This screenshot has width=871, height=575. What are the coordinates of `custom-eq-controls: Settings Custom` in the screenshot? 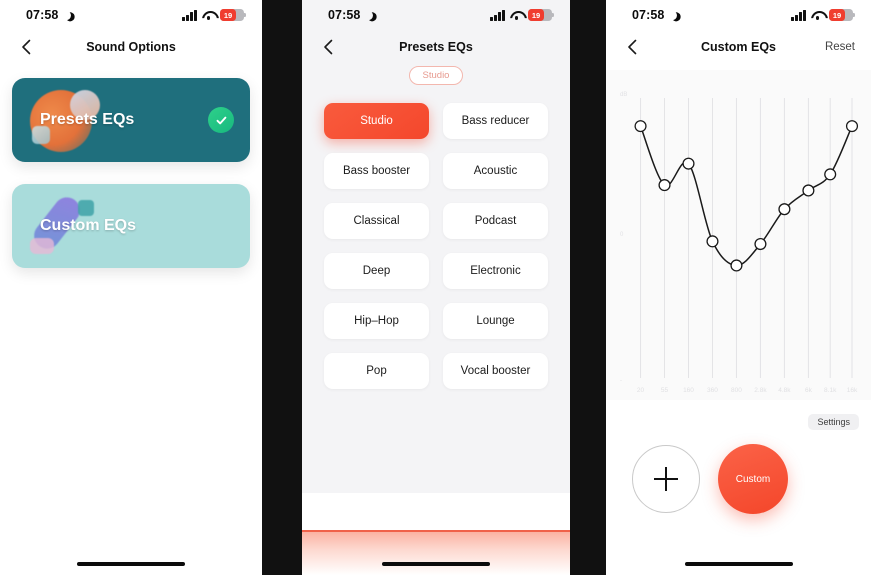 It's located at (738, 477).